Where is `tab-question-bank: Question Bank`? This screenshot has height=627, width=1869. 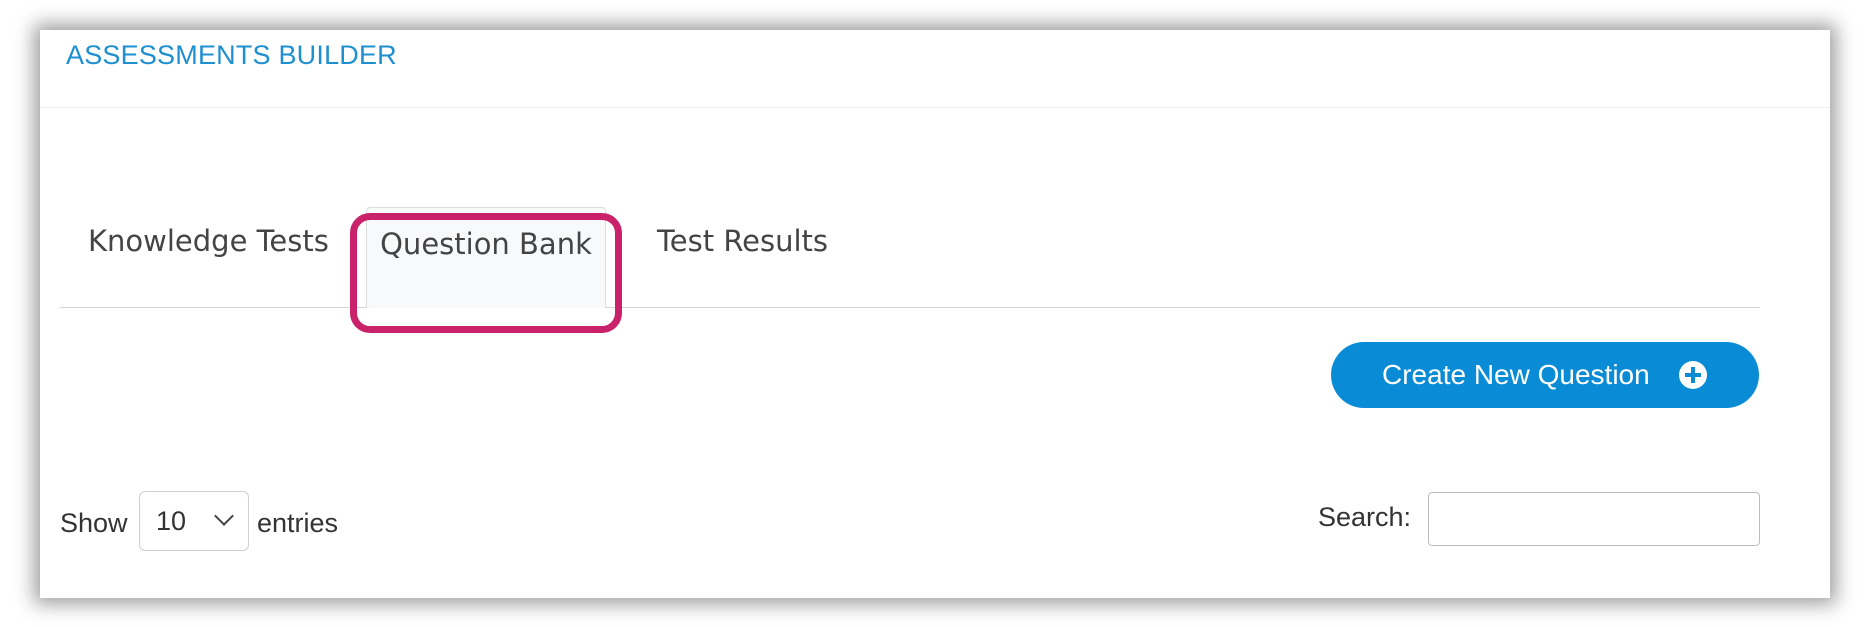
tab-question-bank: Question Bank is located at coordinates (486, 257).